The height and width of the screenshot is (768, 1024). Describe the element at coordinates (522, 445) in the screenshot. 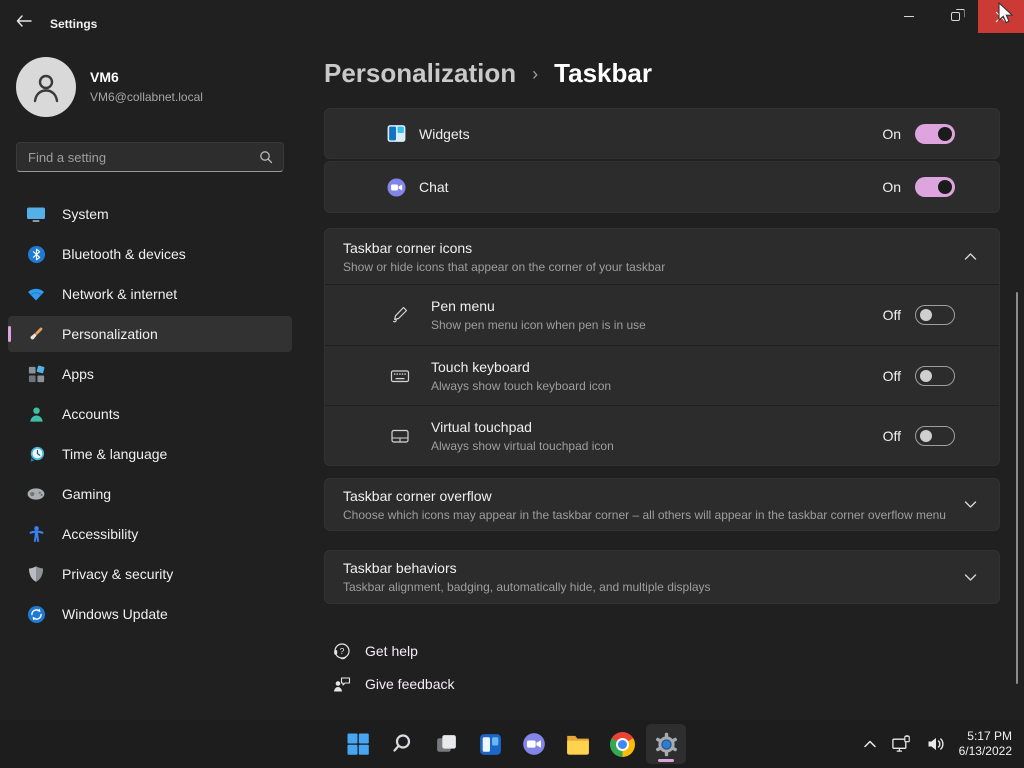

I see `row-description: Always show virtual touchpad icon` at that location.